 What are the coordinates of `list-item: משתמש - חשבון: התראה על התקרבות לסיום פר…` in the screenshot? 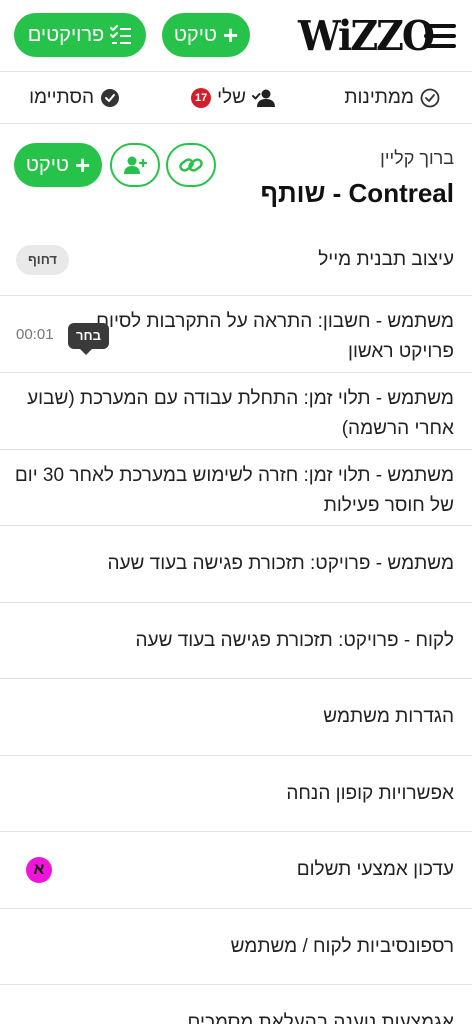 It's located at (236, 334).